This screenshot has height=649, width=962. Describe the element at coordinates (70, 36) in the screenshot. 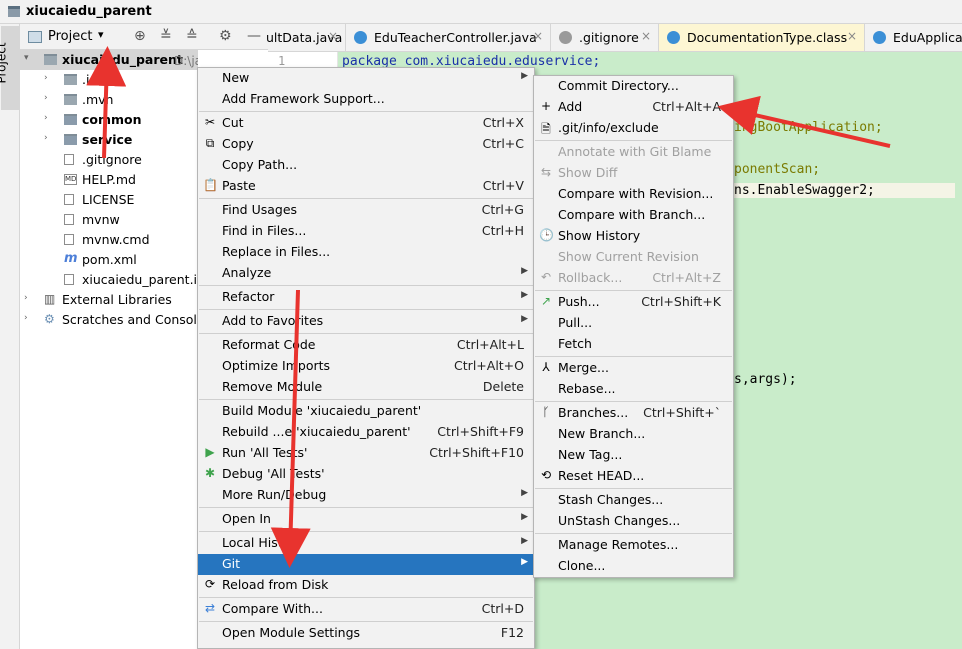

I see `project-view-selector: Project` at that location.